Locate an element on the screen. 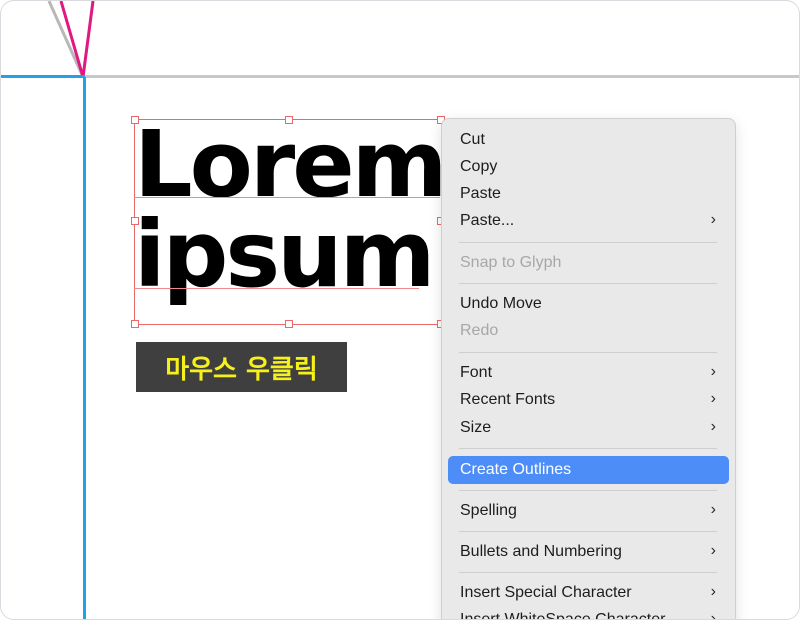  menu-item-create-outlines: Create Outlines is located at coordinates (588, 470).